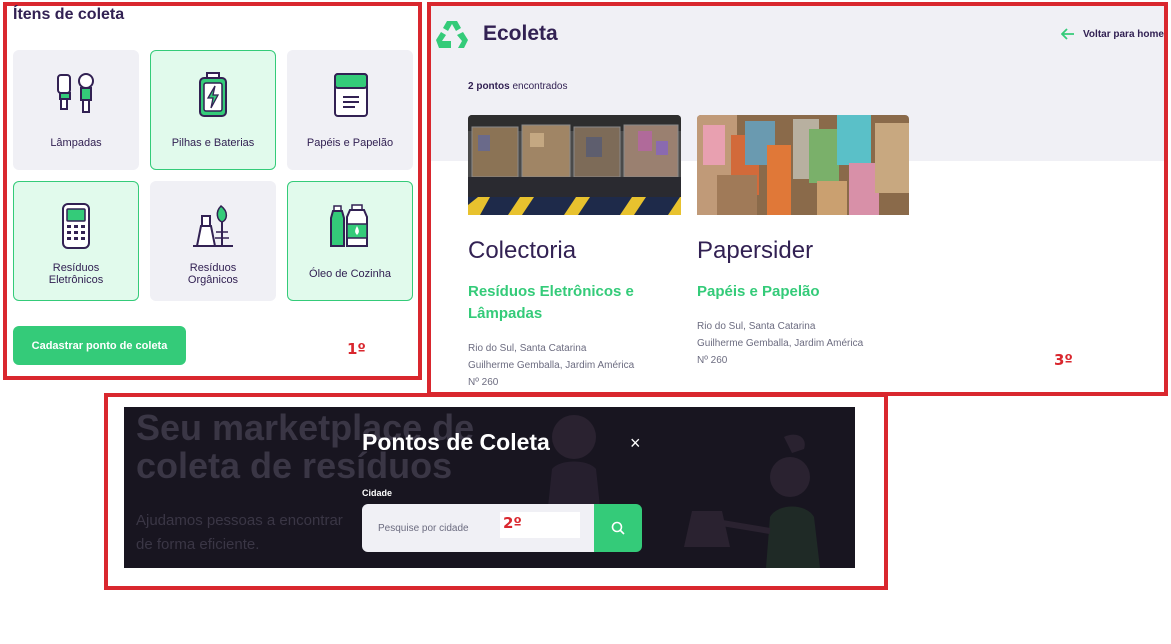  Describe the element at coordinates (75, 93) in the screenshot. I see `lamps-icon` at that location.